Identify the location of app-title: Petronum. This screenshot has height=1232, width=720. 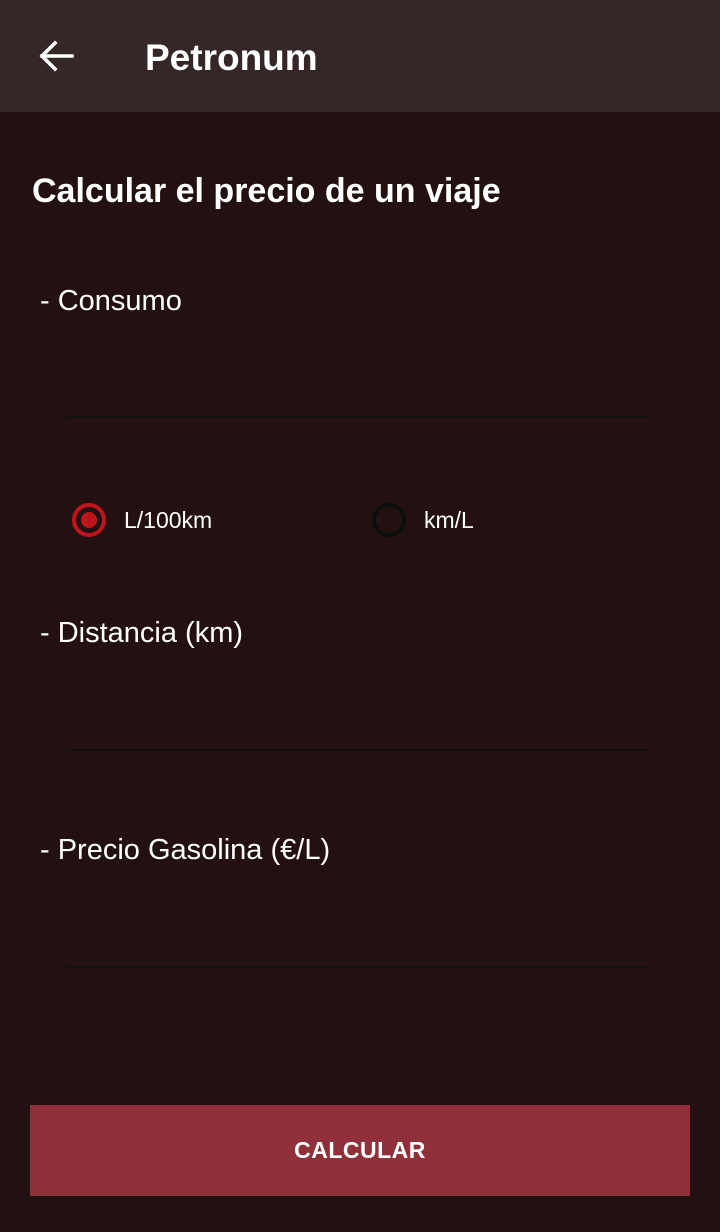
(231, 57).